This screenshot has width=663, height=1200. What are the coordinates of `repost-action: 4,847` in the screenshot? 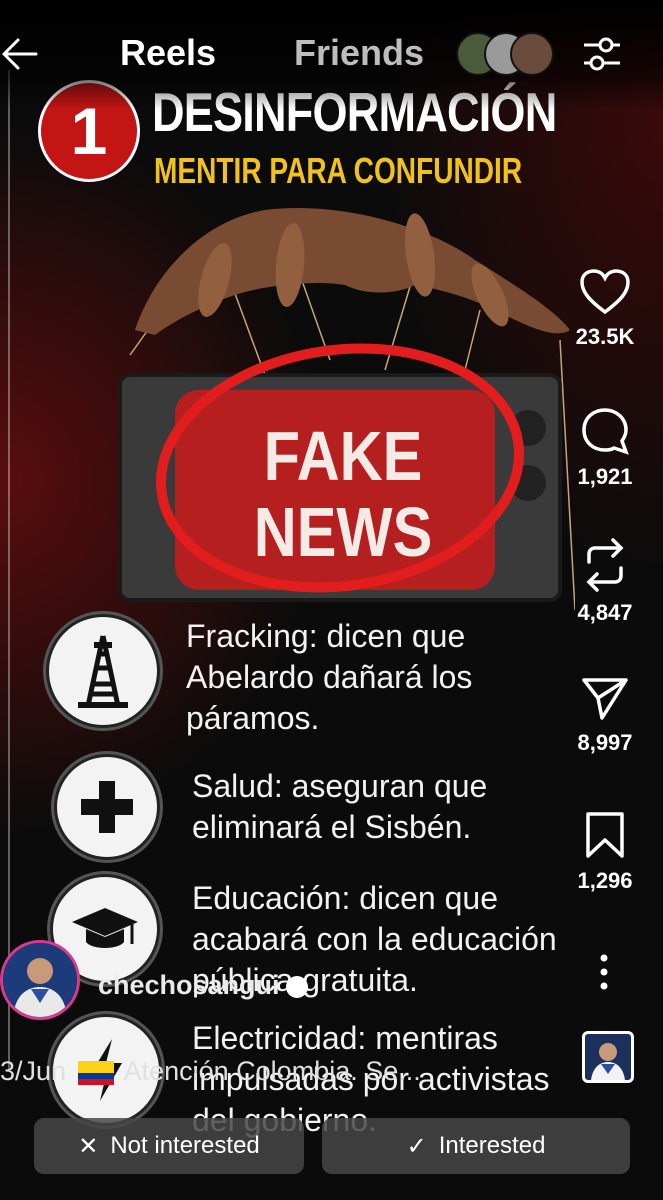 It's located at (605, 582).